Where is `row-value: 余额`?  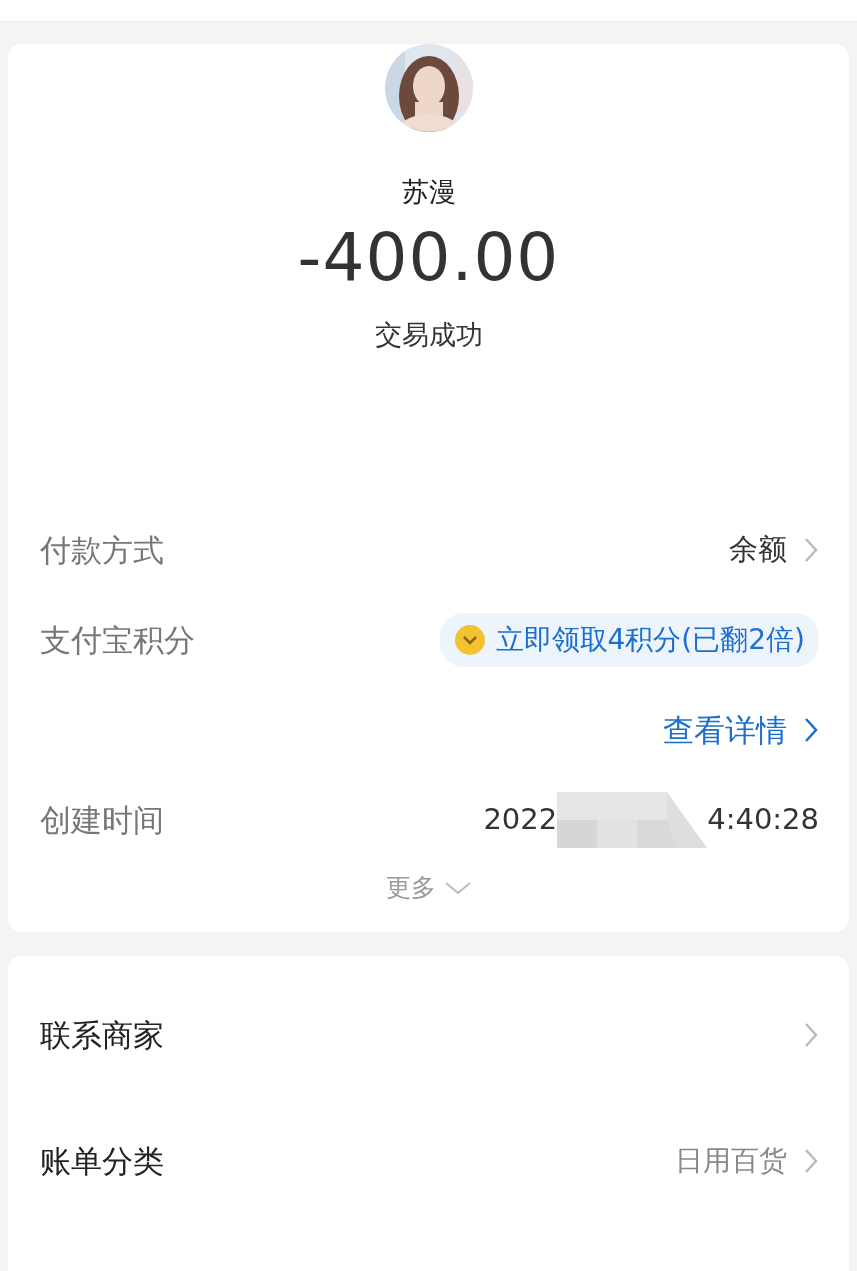 row-value: 余额 is located at coordinates (758, 550).